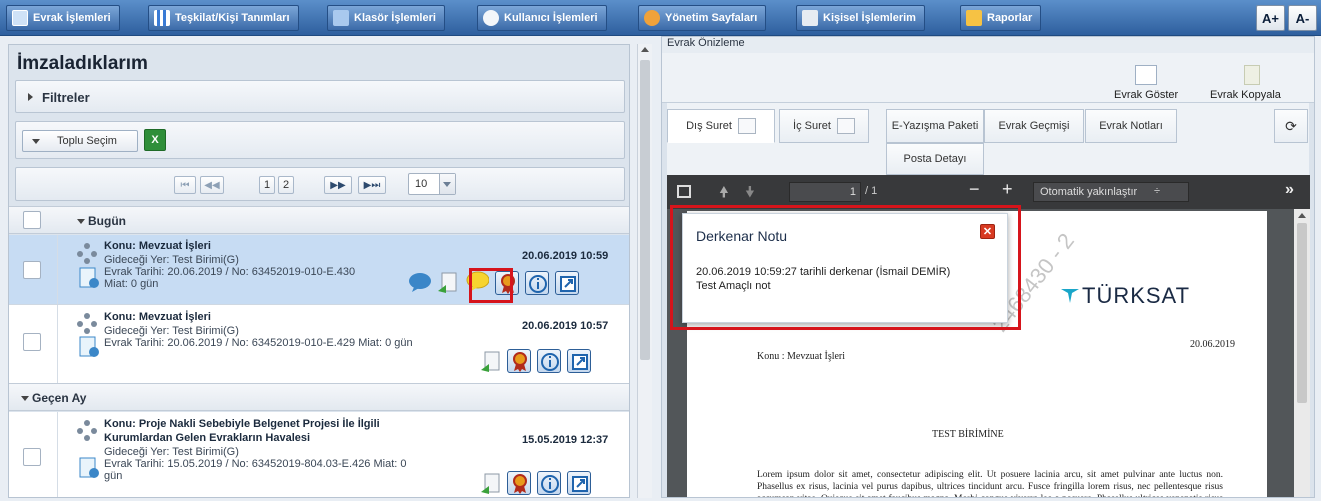 This screenshot has width=1321, height=501. What do you see at coordinates (974, 18) in the screenshot?
I see `report-icon` at bounding box center [974, 18].